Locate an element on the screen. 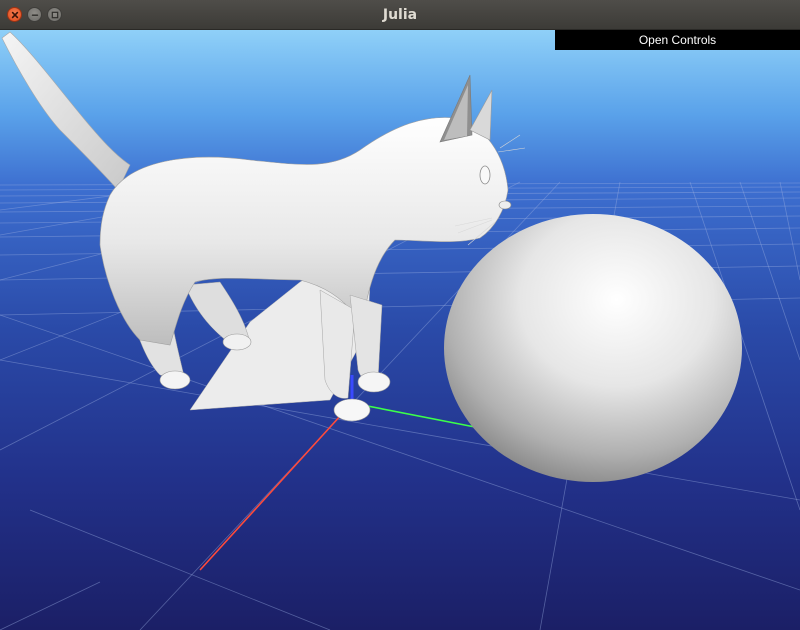 The image size is (800, 630). title-bar: Julia is located at coordinates (400, 15).